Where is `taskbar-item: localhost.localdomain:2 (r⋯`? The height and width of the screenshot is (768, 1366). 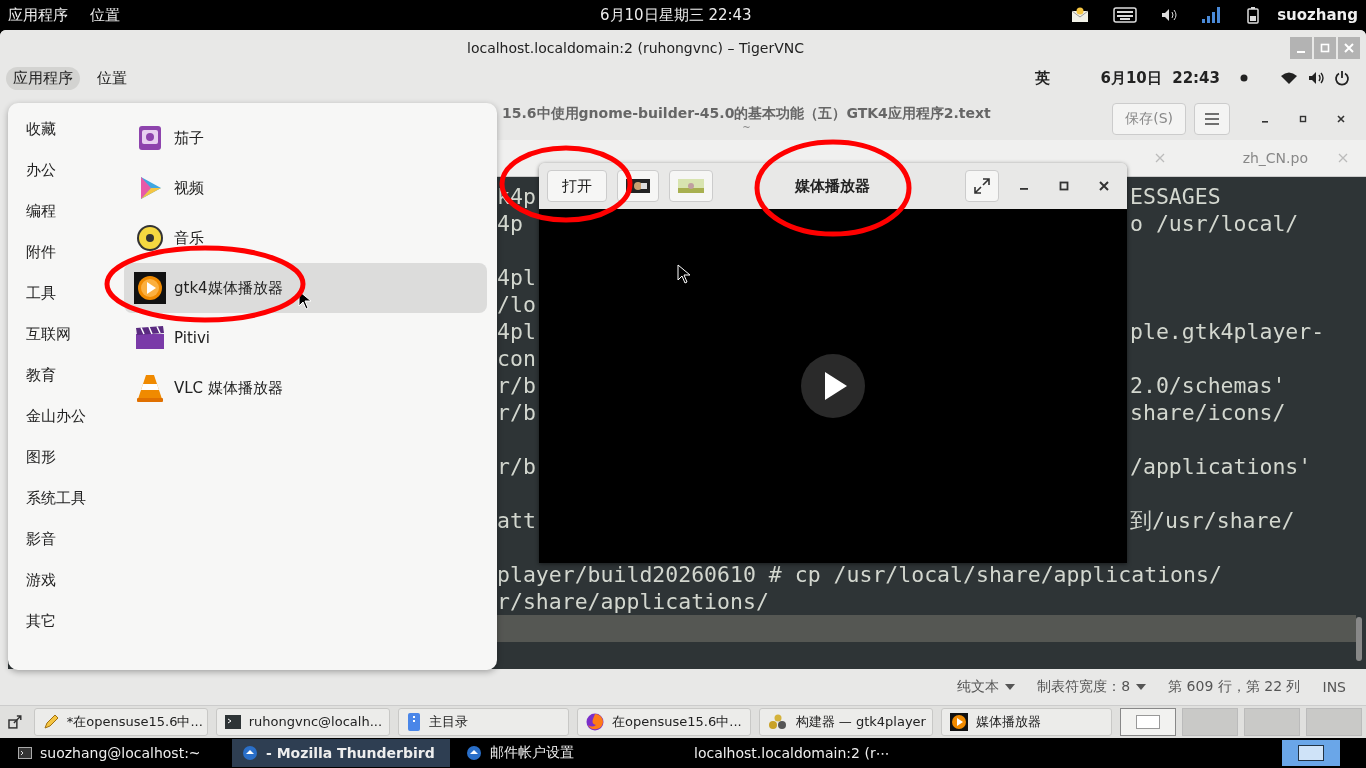 taskbar-item: localhost.localdomain:2 (r⋯ is located at coordinates (786, 753).